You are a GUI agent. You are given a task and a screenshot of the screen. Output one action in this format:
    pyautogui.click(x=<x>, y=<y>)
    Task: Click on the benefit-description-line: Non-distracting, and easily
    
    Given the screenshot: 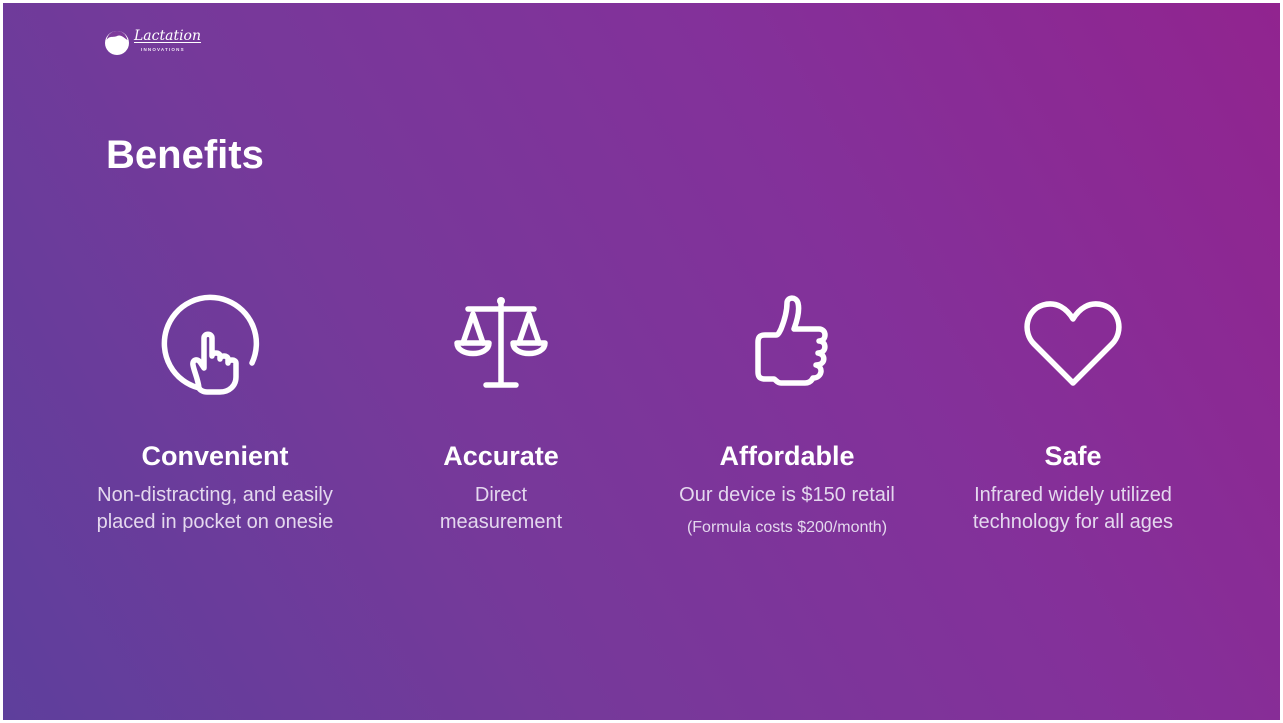 What is the action you would take?
    pyautogui.click(x=215, y=495)
    